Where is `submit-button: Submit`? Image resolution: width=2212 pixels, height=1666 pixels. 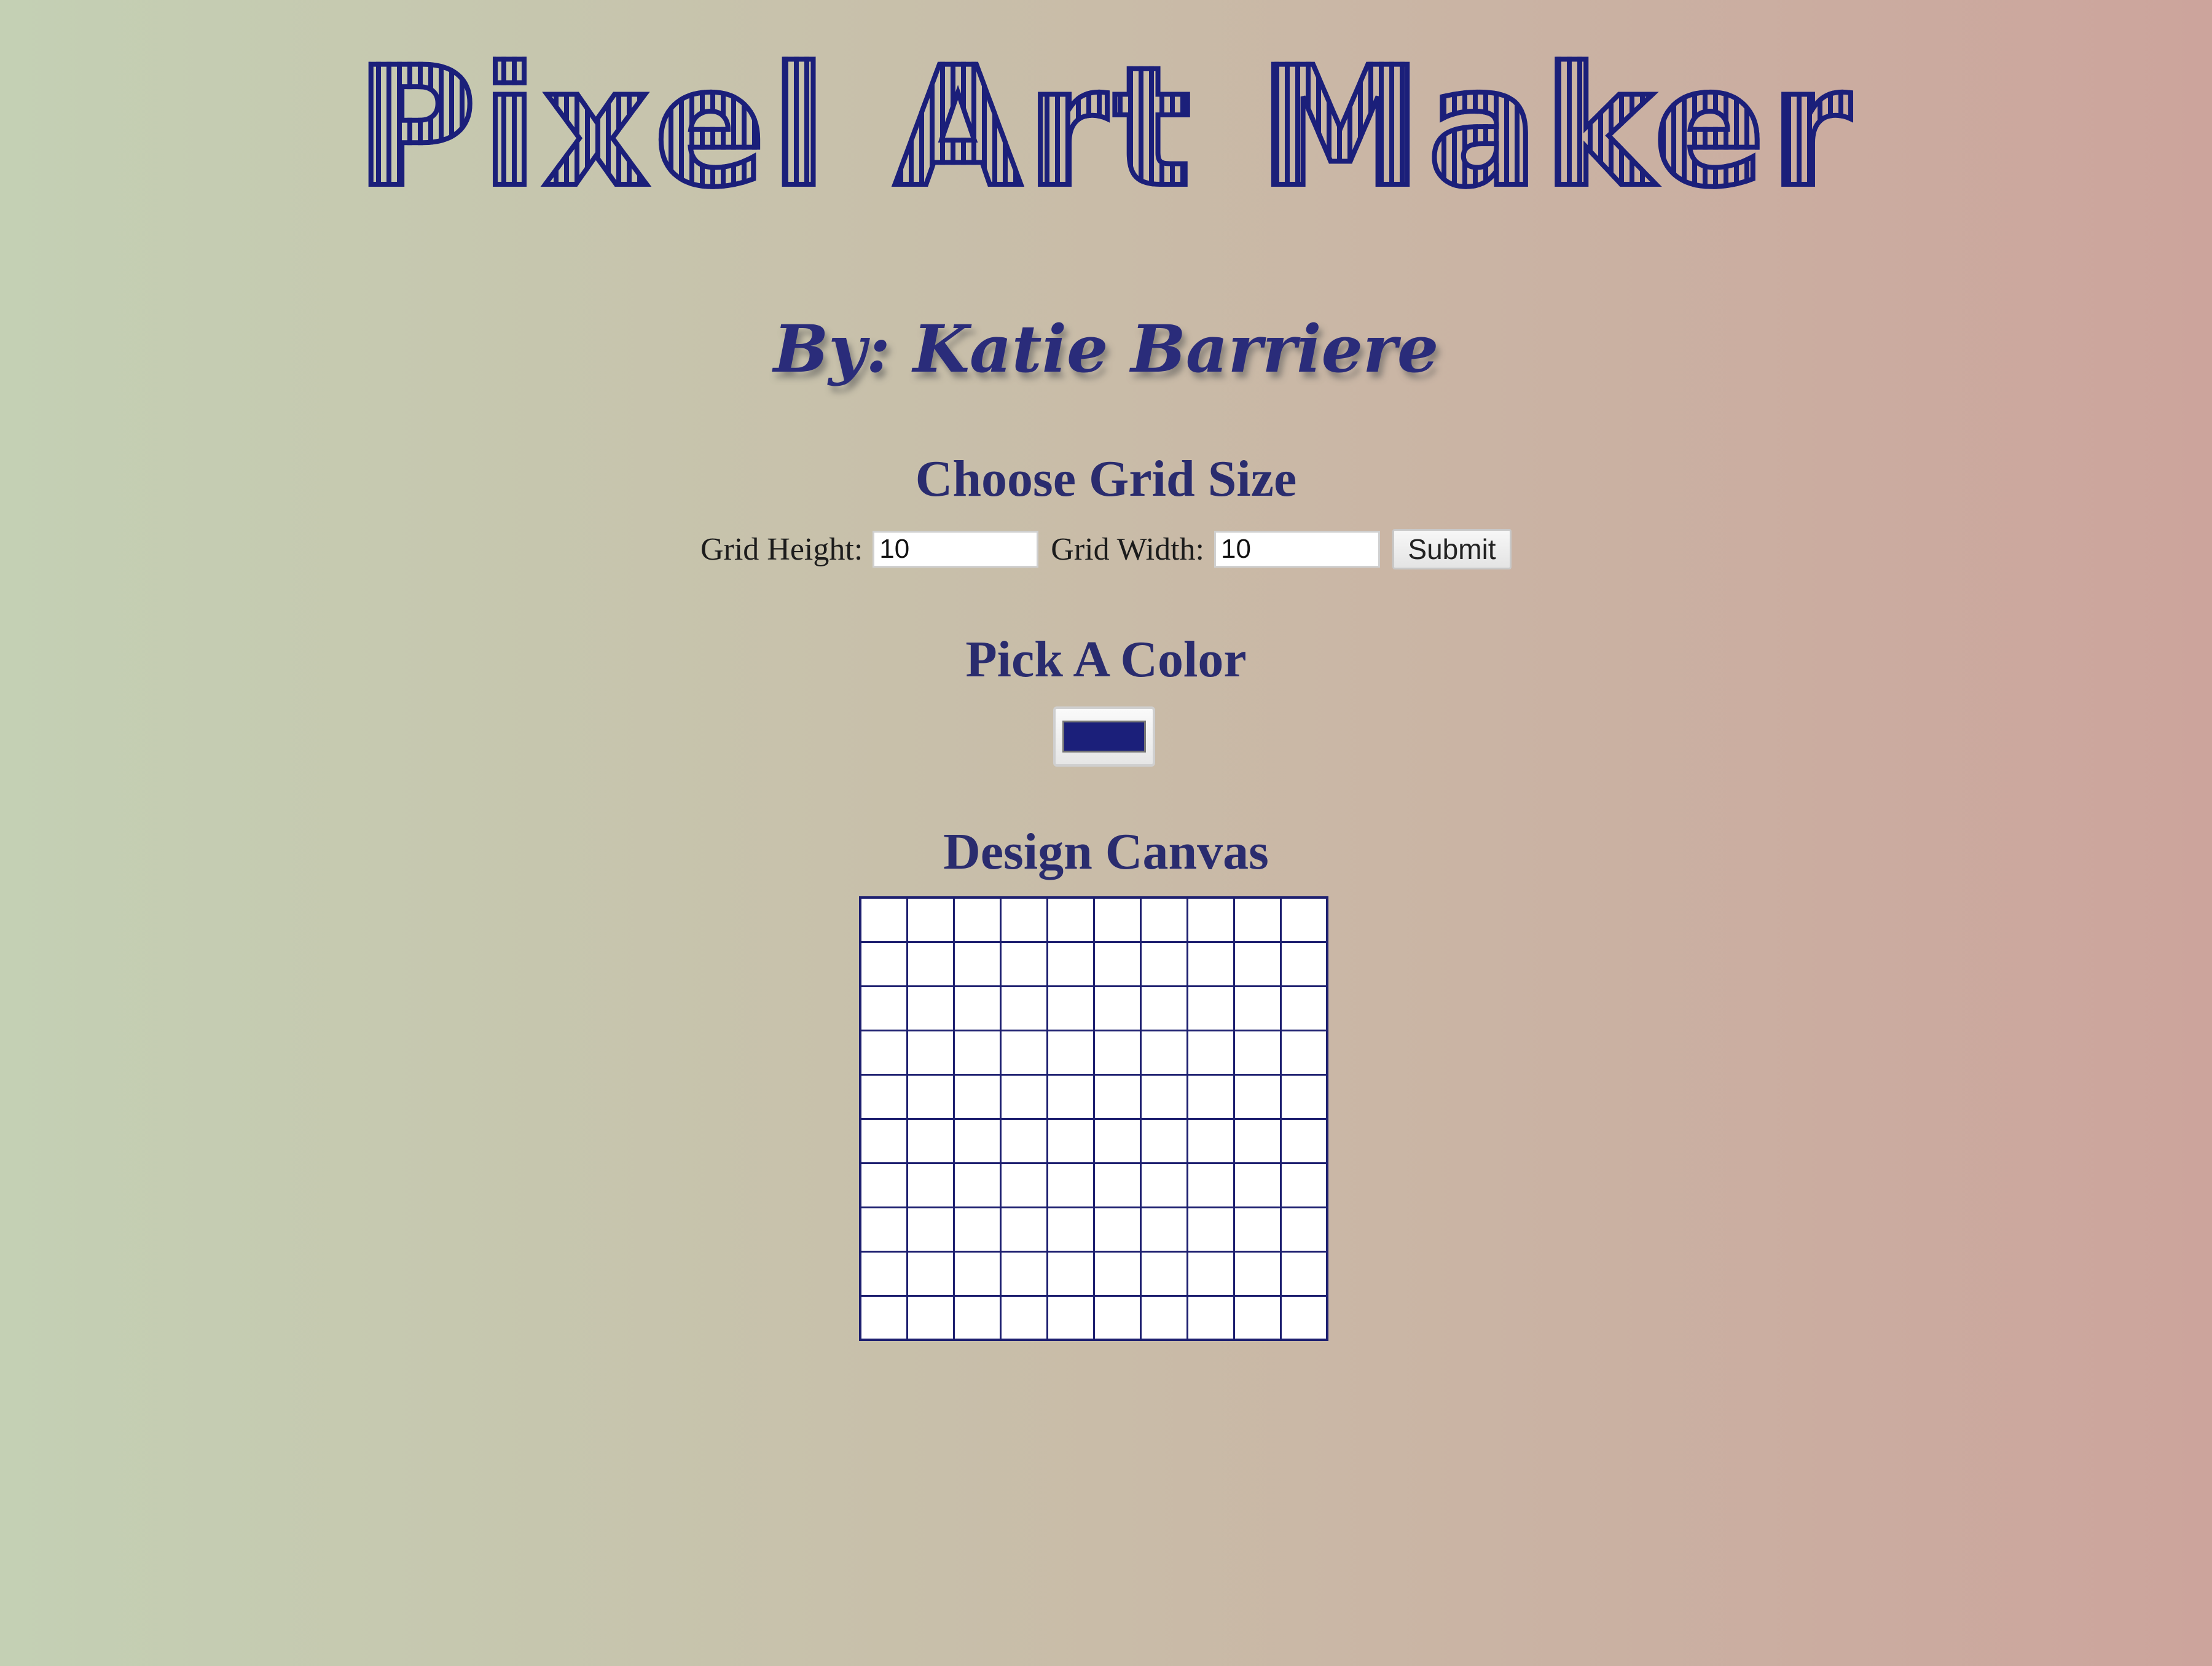
submit-button: Submit is located at coordinates (1452, 549).